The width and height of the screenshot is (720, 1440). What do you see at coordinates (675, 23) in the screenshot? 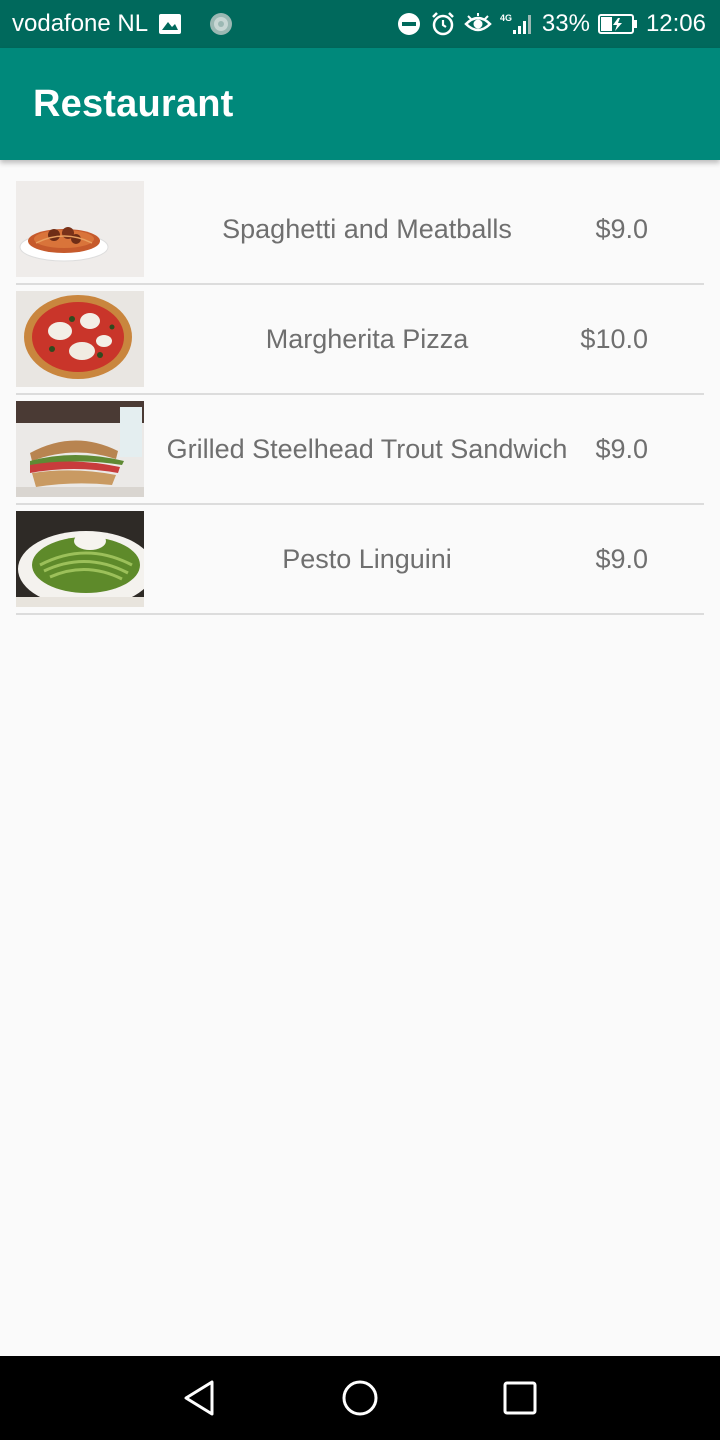
I see `clock-time: 12:06` at bounding box center [675, 23].